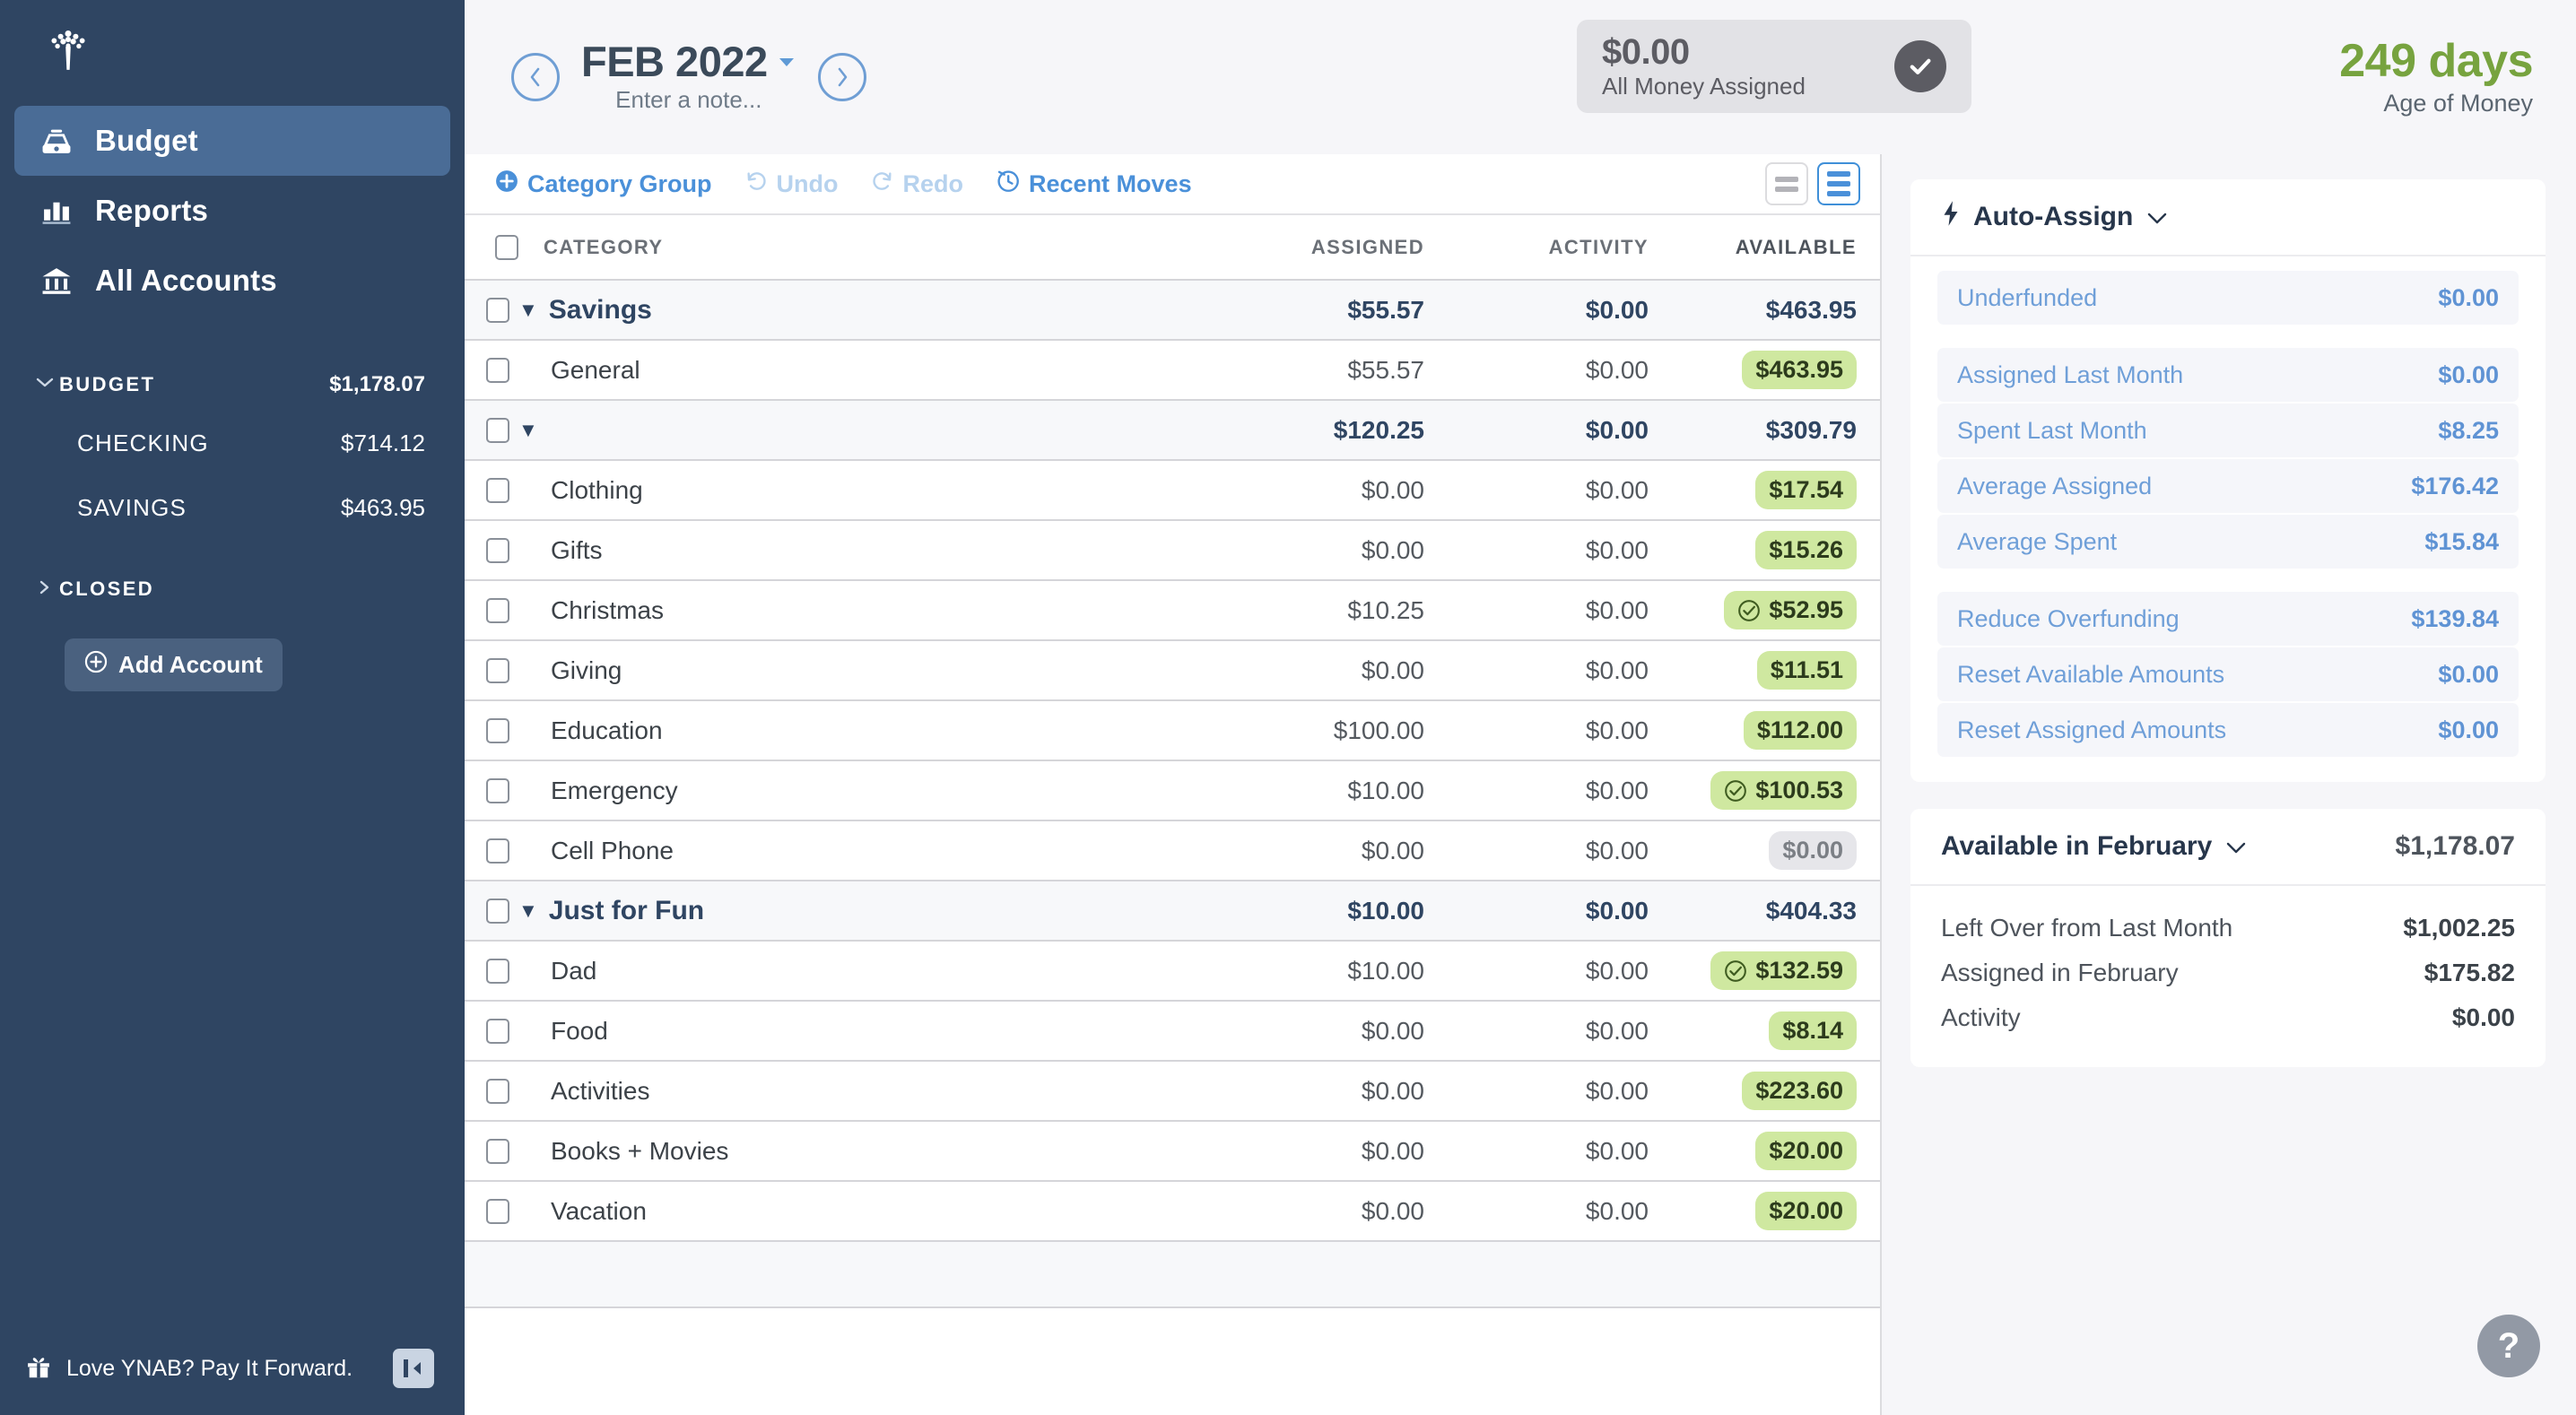  I want to click on category-row: Emergency $10.00 $0.00 $100.53, so click(1172, 790).